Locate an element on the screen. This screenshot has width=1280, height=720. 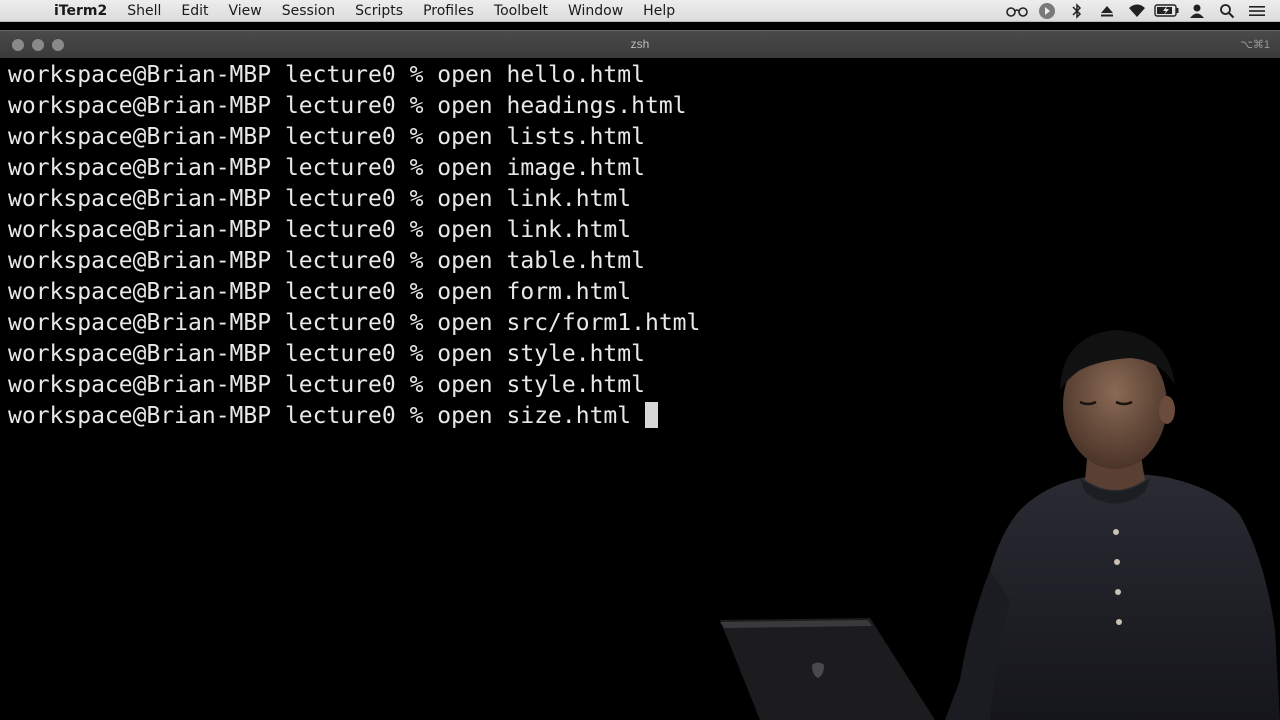
menu-edit: Edit is located at coordinates (194, 11).